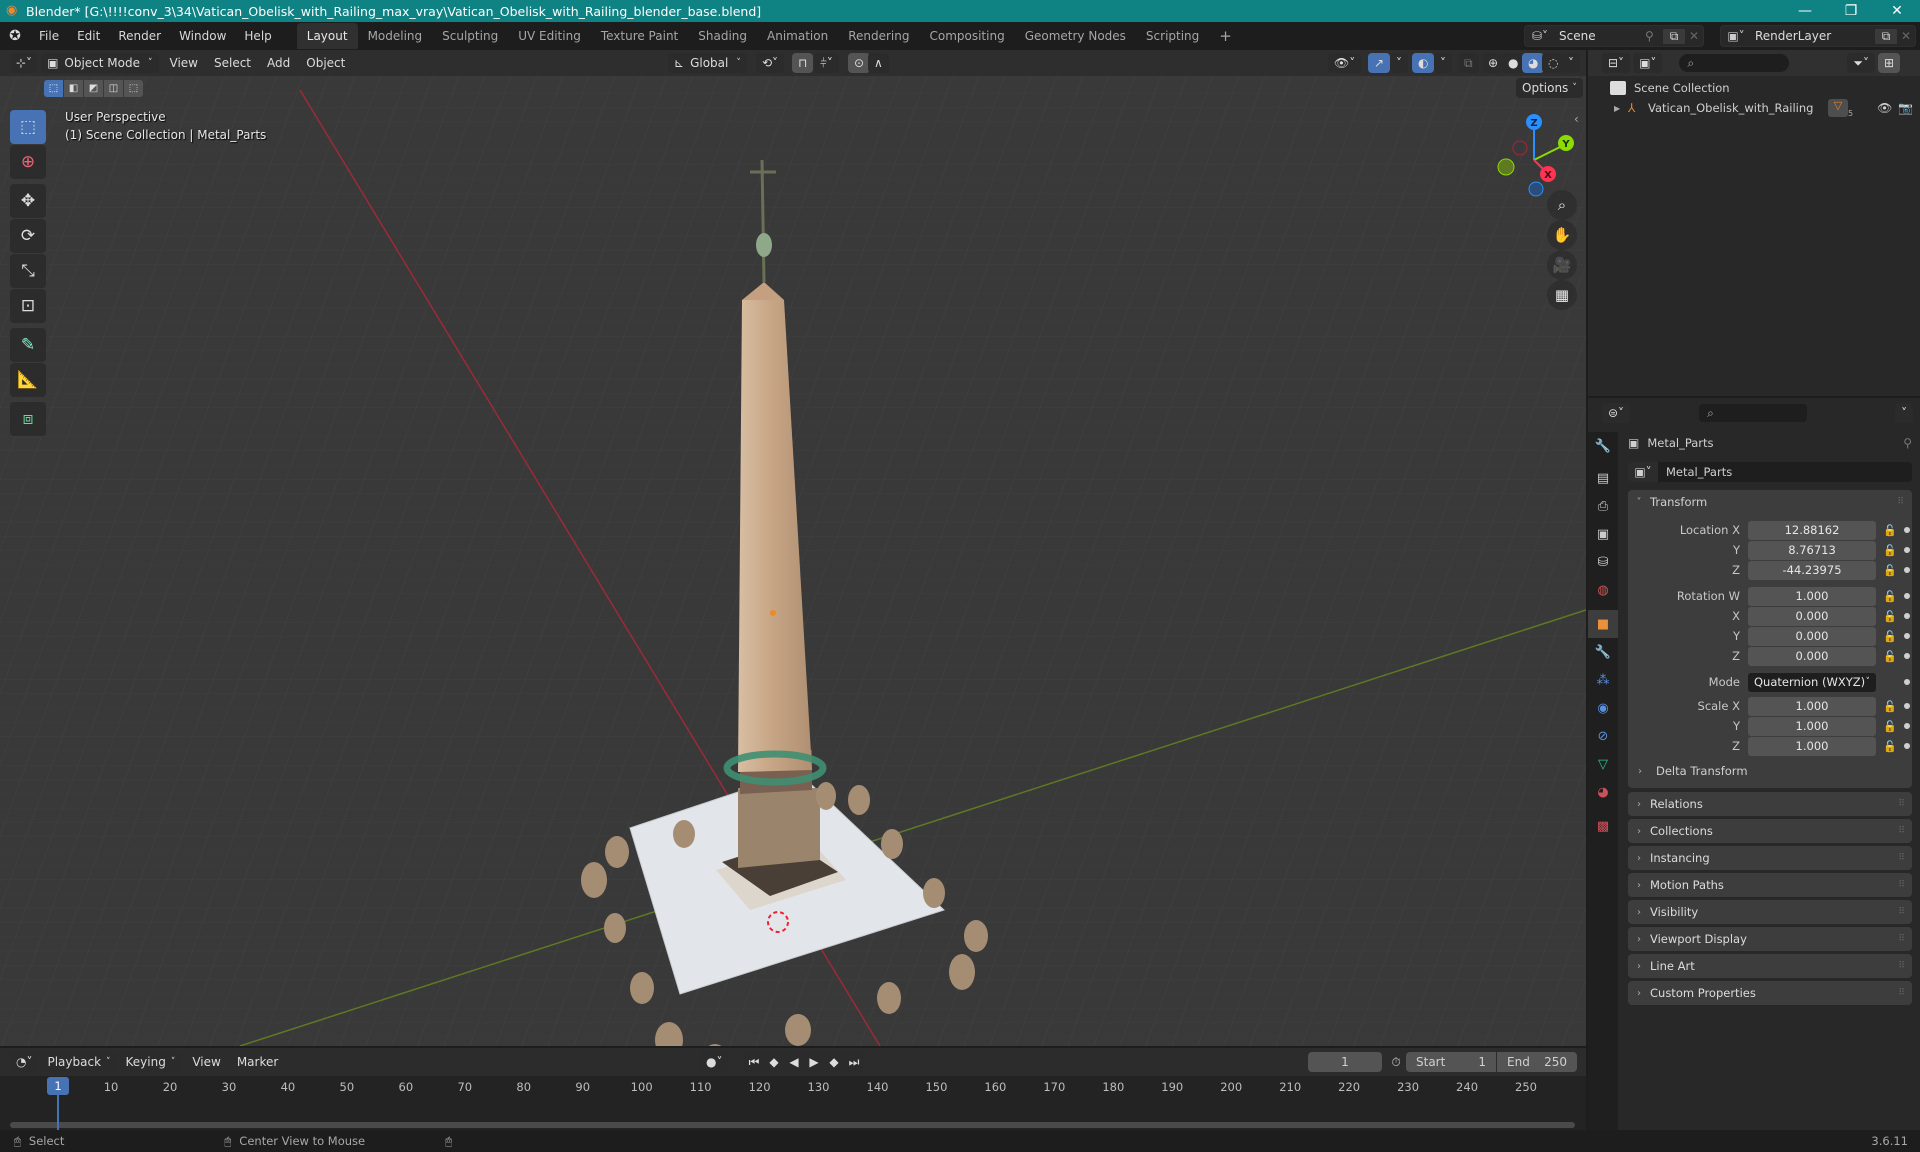 This screenshot has width=1920, height=1152. What do you see at coordinates (28, 271) in the screenshot?
I see `scale-tool: ⤡` at bounding box center [28, 271].